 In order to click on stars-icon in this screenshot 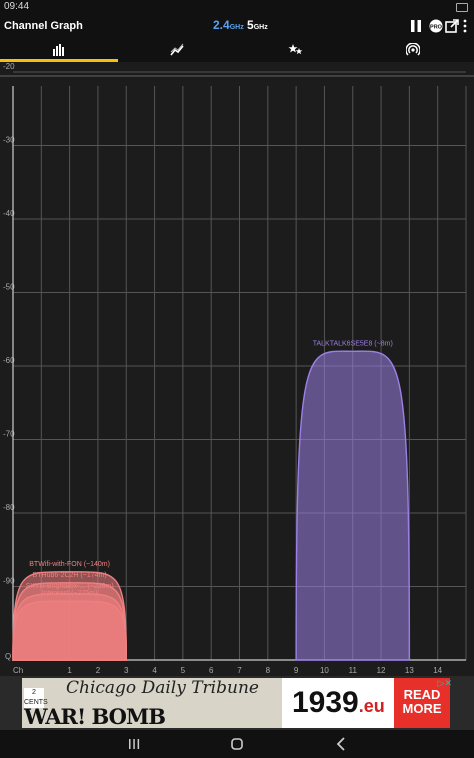, I will do `click(295, 49)`.